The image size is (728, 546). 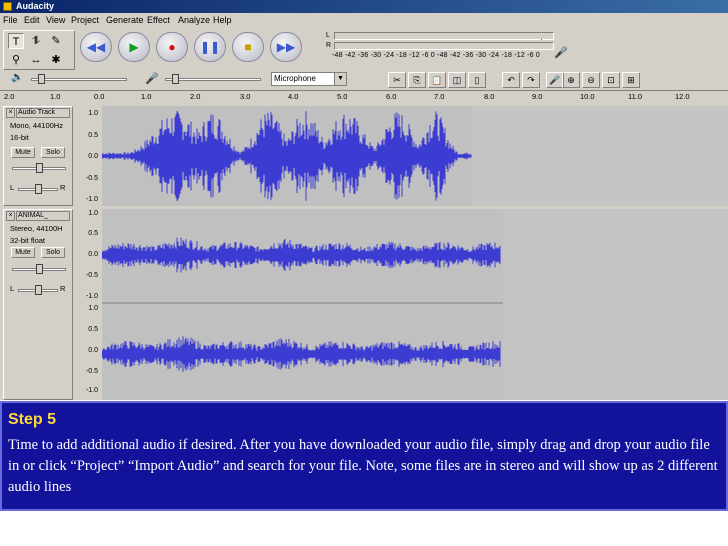 What do you see at coordinates (16, 41) in the screenshot?
I see `selection-tool-icon: T` at bounding box center [16, 41].